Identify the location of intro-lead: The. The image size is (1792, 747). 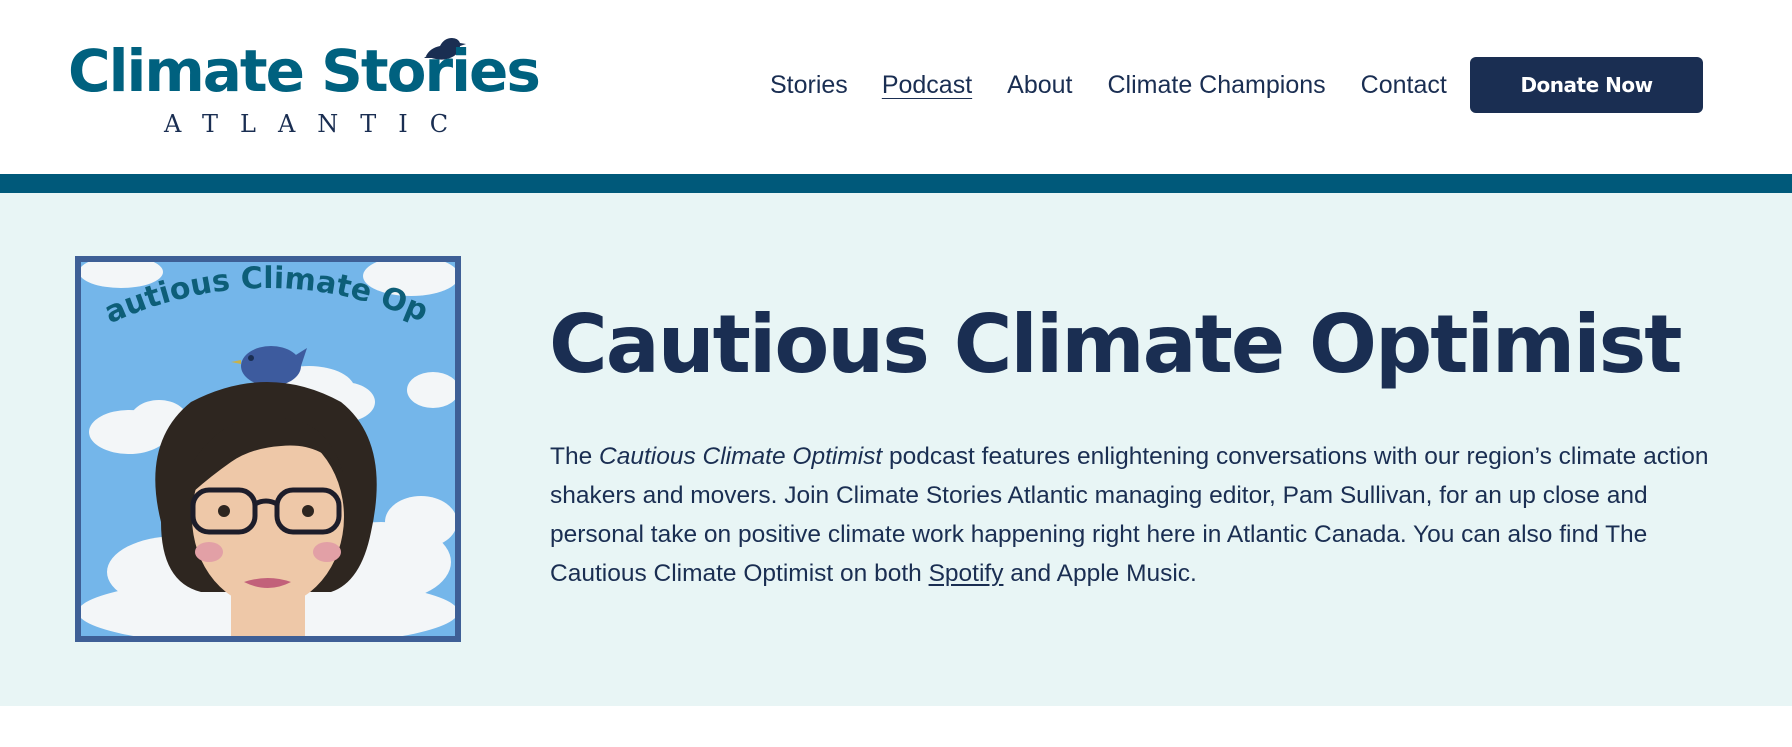
(575, 456).